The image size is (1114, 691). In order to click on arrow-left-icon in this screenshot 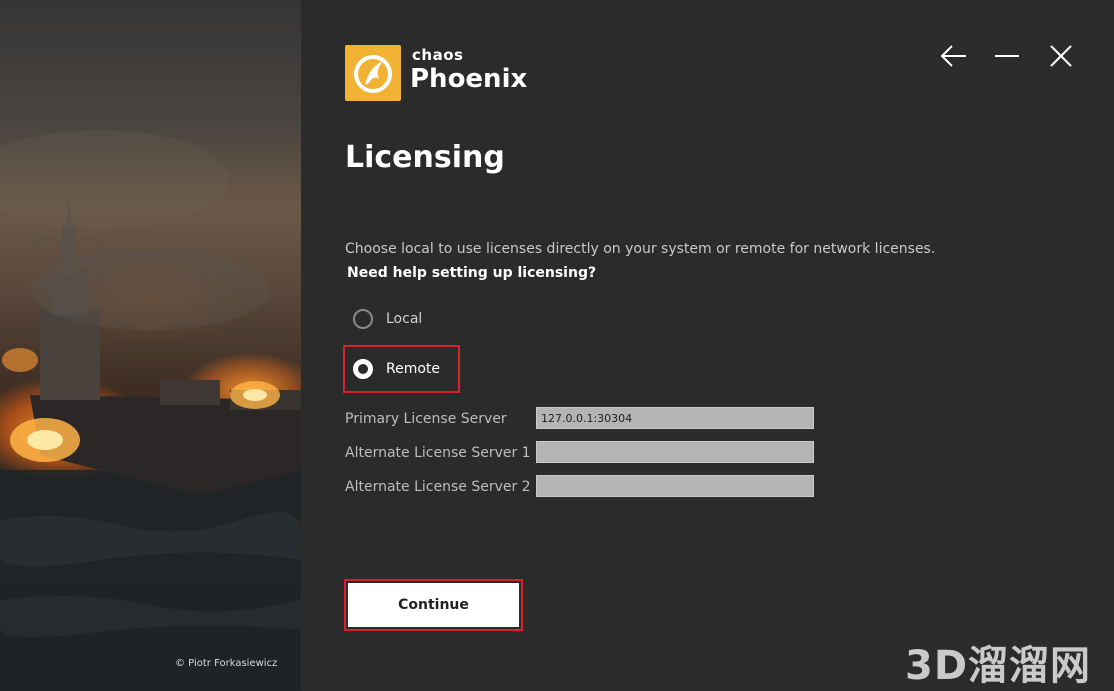, I will do `click(953, 56)`.